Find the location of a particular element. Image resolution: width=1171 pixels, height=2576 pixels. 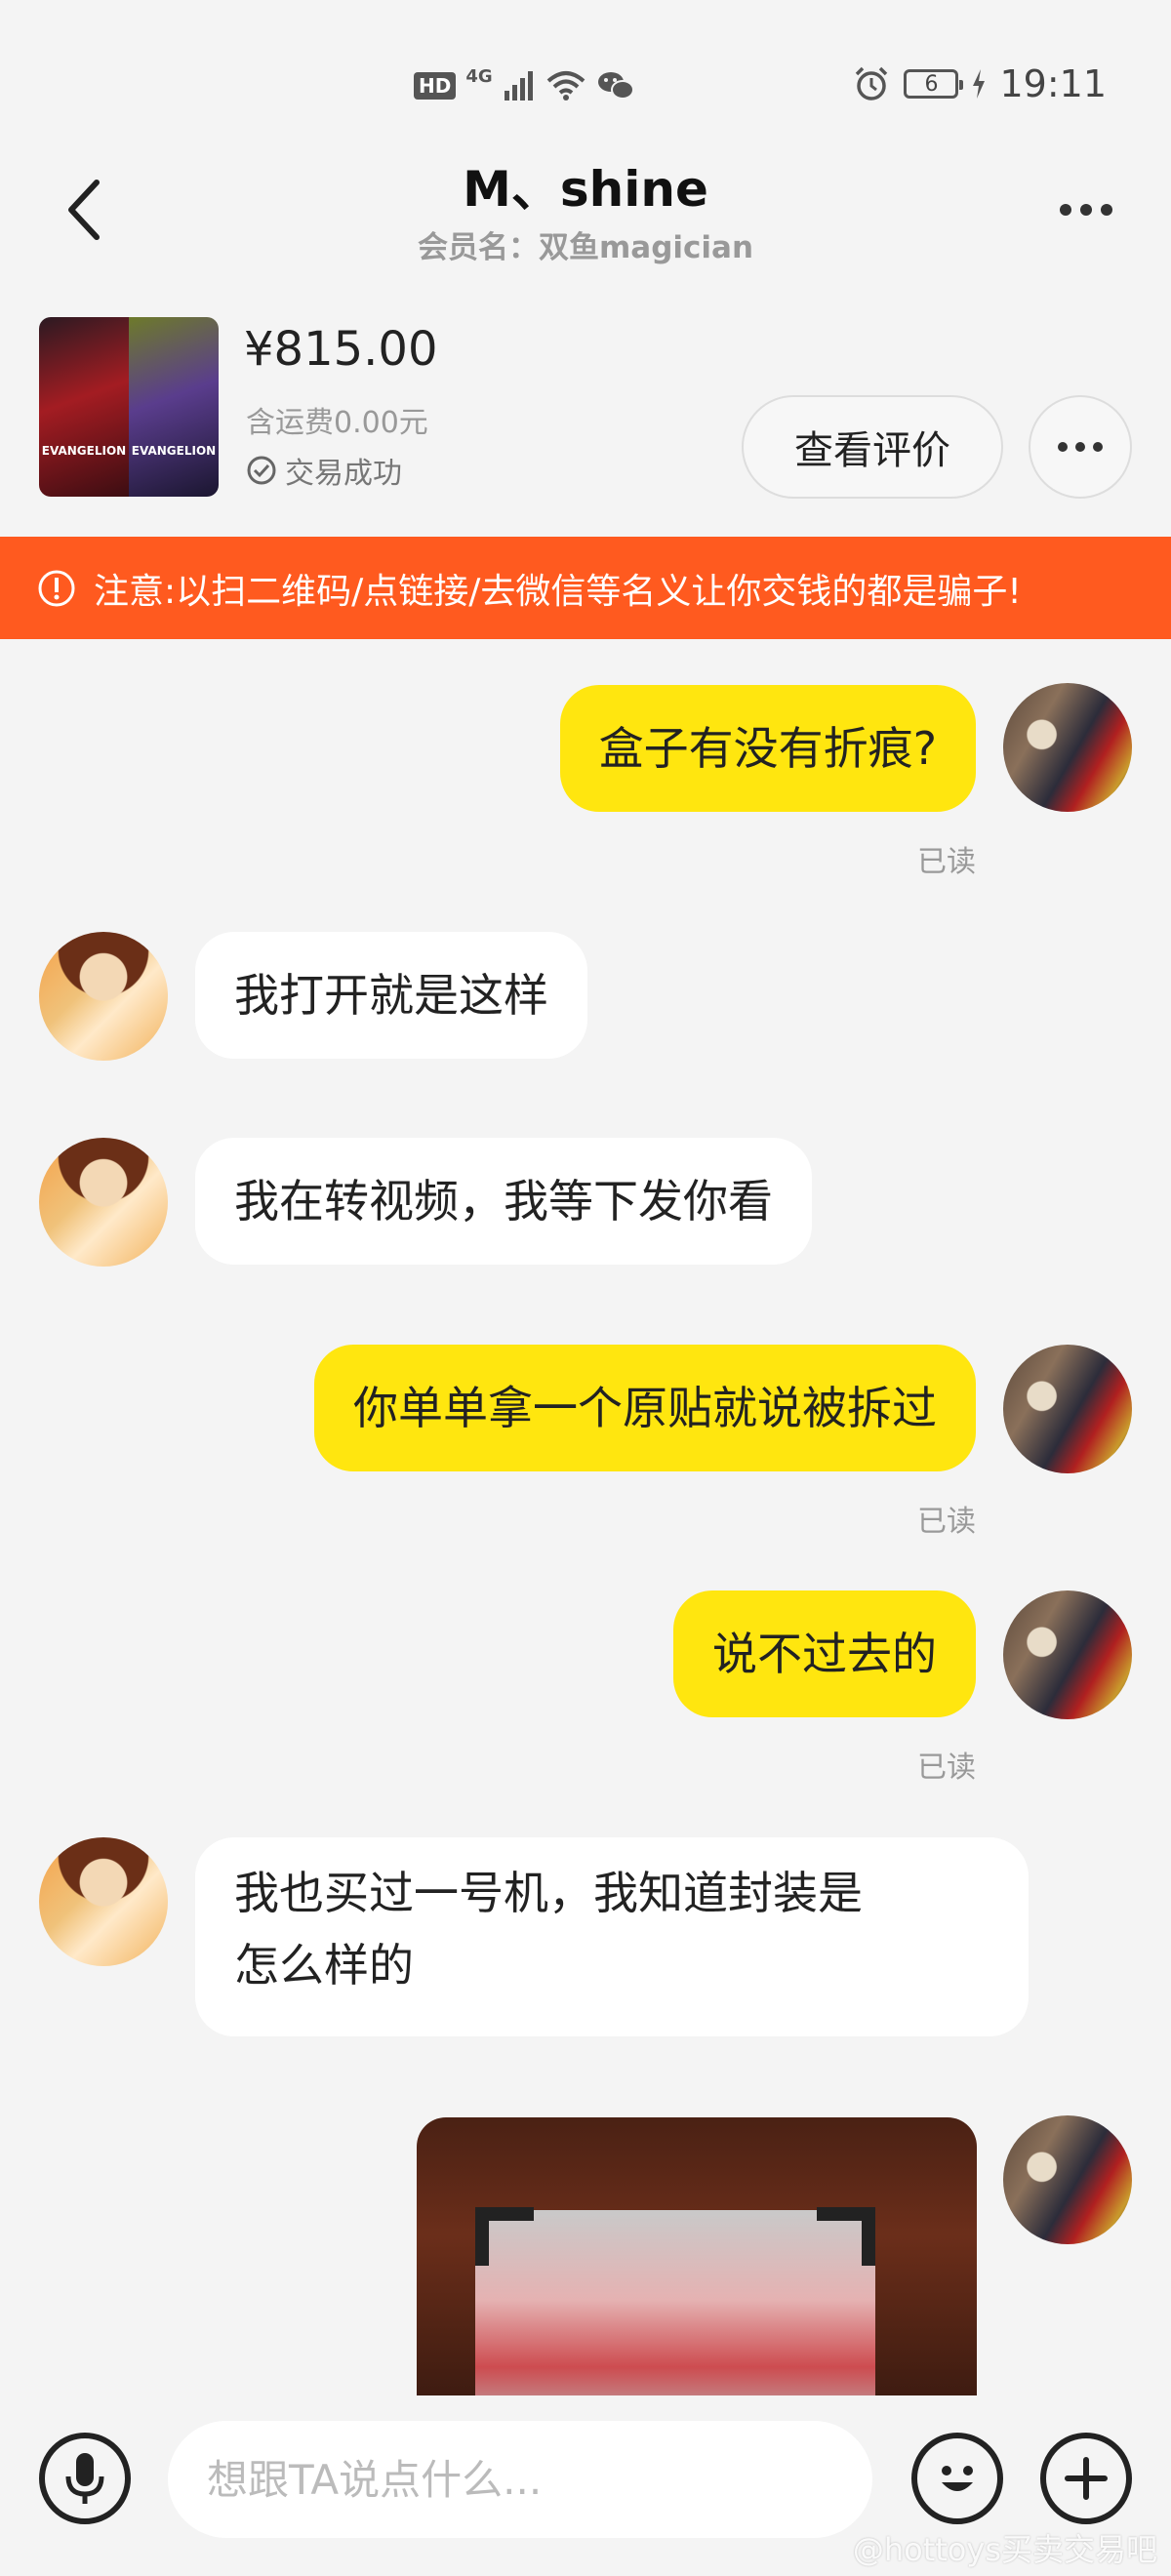

alert-icon is located at coordinates (56, 588).